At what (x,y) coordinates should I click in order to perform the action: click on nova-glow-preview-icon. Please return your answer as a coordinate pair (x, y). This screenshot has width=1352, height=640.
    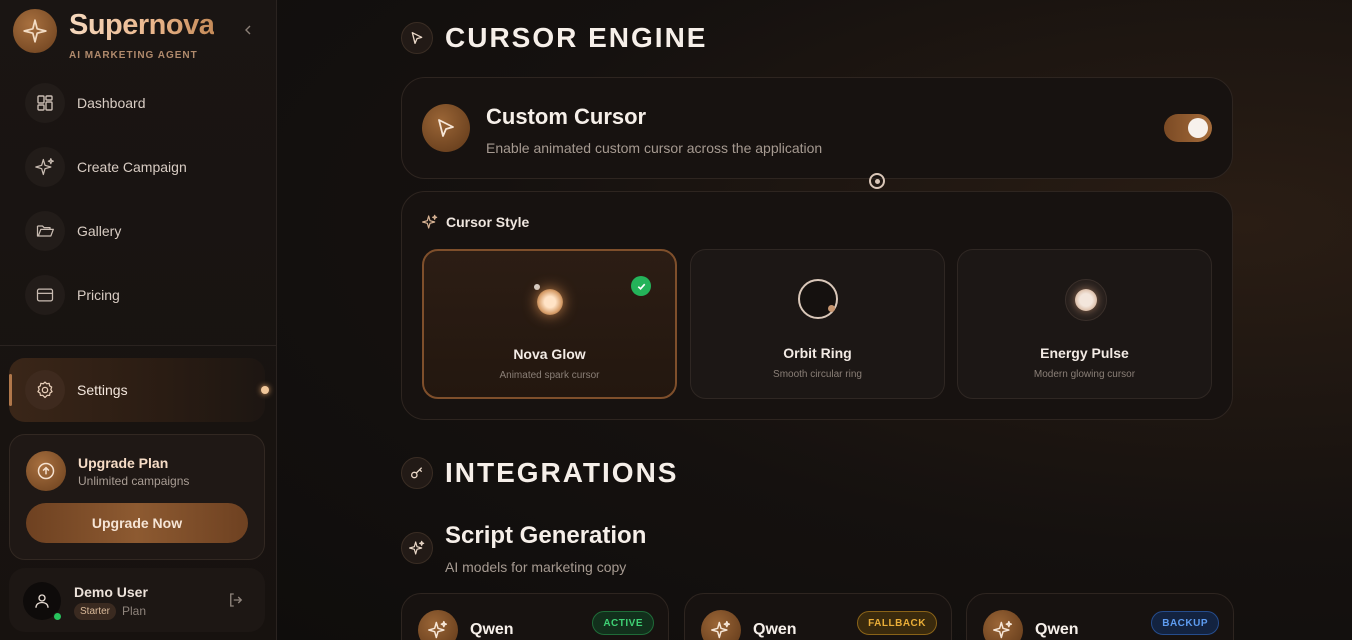
    Looking at the image, I should click on (550, 302).